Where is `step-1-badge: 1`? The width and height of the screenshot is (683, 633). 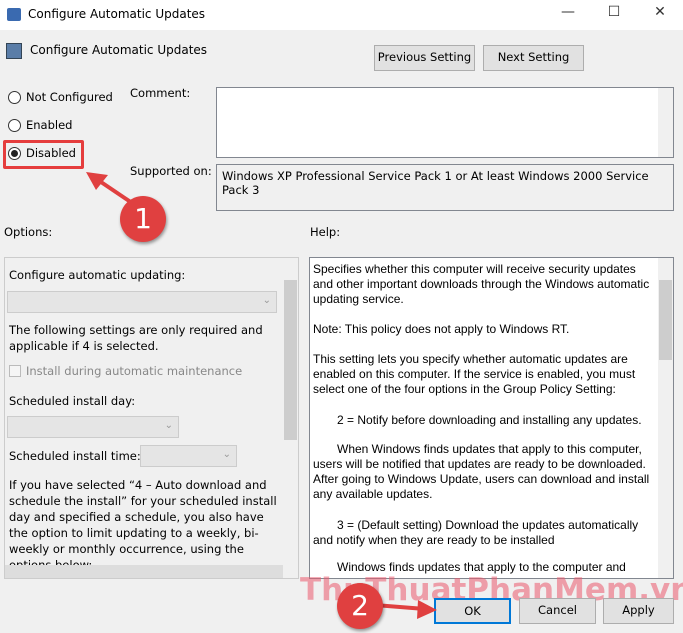
step-1-badge: 1 is located at coordinates (143, 219).